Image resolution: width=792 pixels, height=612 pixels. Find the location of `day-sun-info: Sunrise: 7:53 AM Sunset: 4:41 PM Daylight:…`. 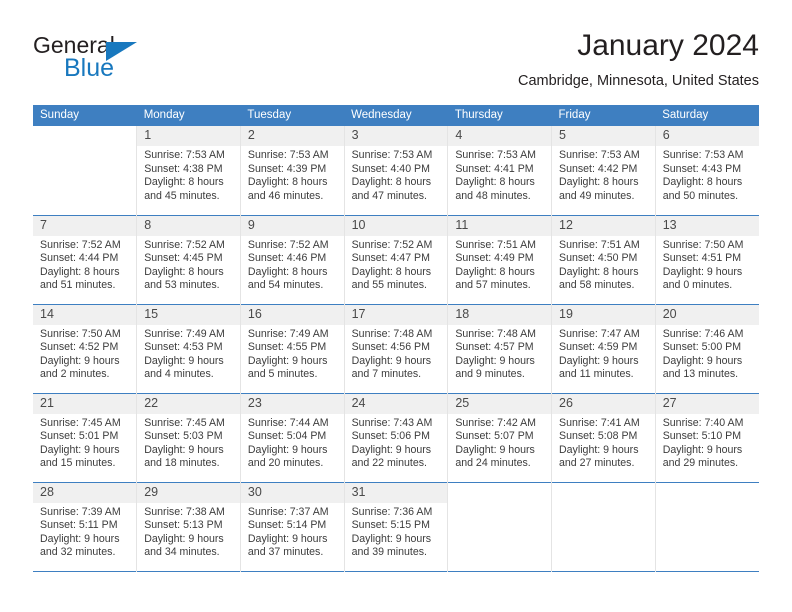

day-sun-info: Sunrise: 7:53 AM Sunset: 4:41 PM Daylight:… is located at coordinates (499, 174).